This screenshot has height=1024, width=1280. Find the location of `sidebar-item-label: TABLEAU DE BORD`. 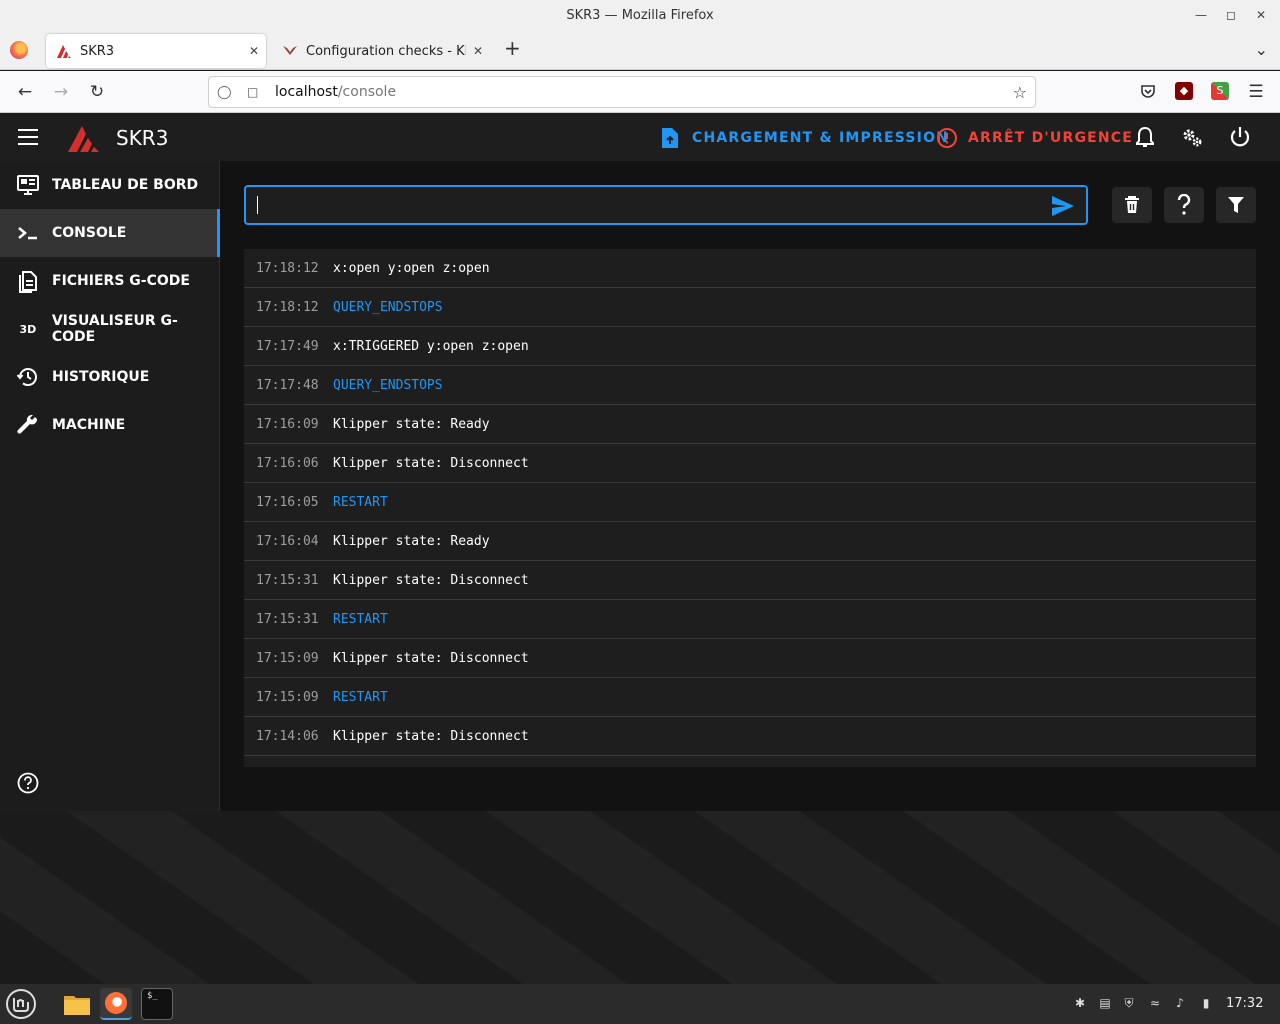

sidebar-item-label: TABLEAU DE BORD is located at coordinates (125, 185).